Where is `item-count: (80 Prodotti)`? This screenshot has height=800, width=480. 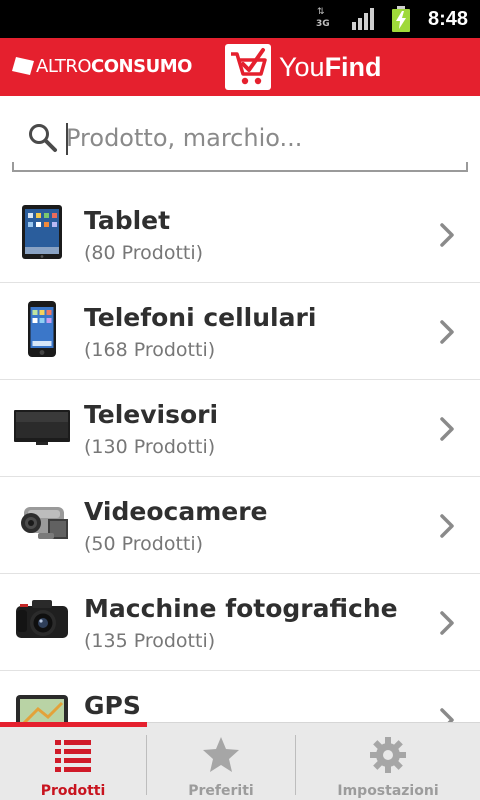 item-count: (80 Prodotti) is located at coordinates (144, 253).